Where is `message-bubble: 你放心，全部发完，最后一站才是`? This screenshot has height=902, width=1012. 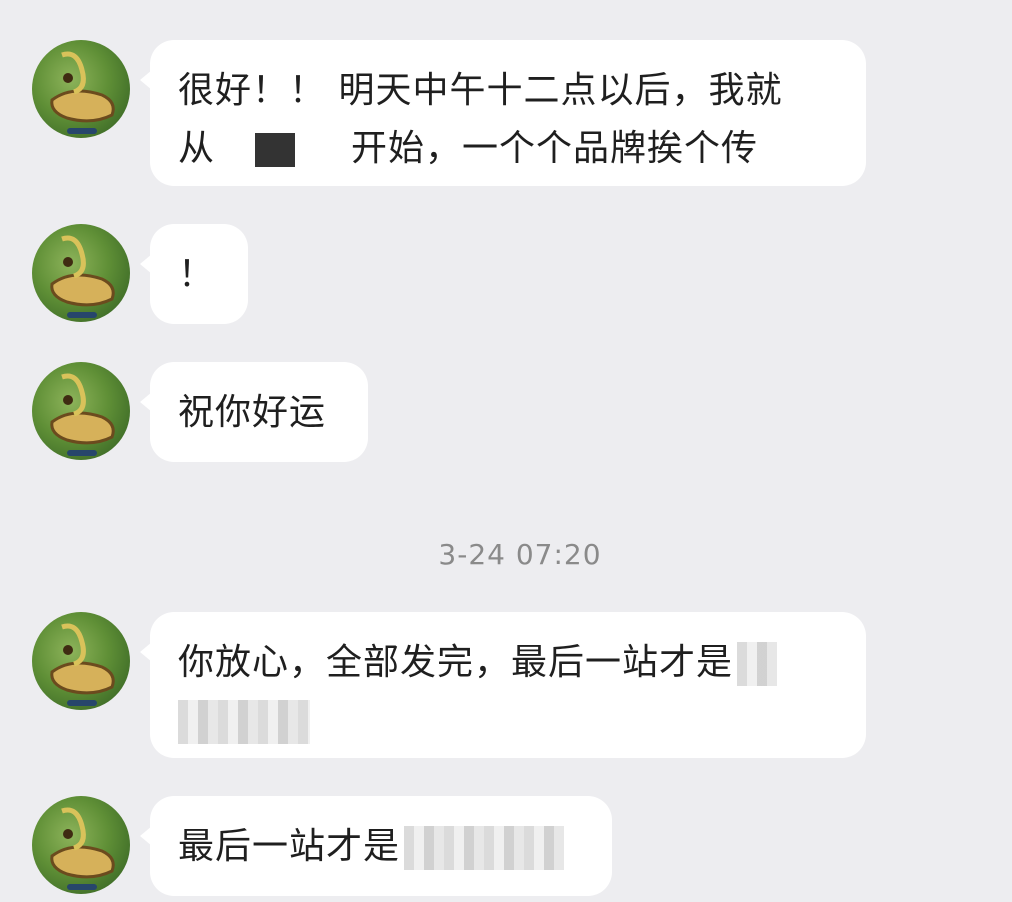 message-bubble: 你放心，全部发完，最后一站才是 is located at coordinates (503, 685).